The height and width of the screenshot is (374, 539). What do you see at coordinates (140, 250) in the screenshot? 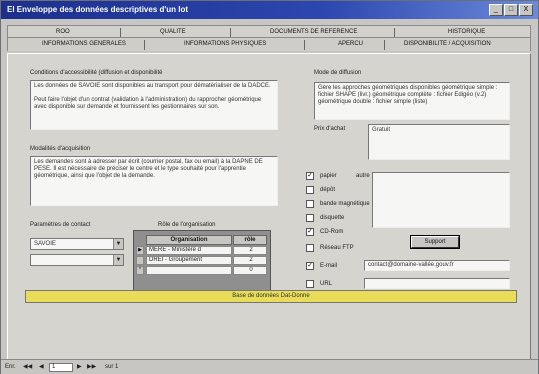
I see `row-selector-icon: ▶` at bounding box center [140, 250].